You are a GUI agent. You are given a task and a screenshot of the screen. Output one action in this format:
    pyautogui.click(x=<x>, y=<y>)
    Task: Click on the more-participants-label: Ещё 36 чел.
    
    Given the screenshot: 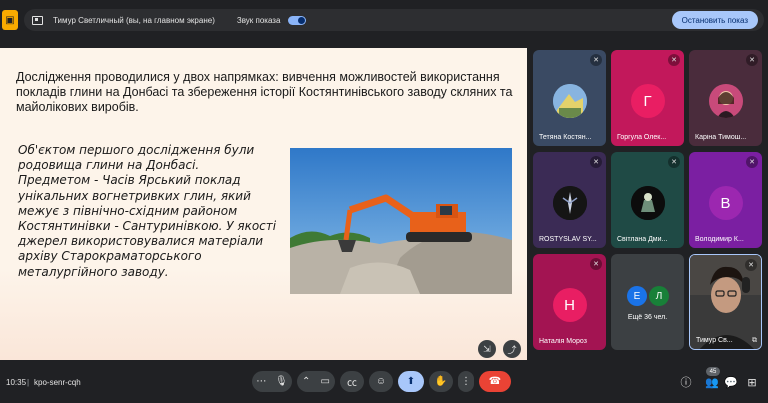 What is the action you would take?
    pyautogui.click(x=647, y=317)
    